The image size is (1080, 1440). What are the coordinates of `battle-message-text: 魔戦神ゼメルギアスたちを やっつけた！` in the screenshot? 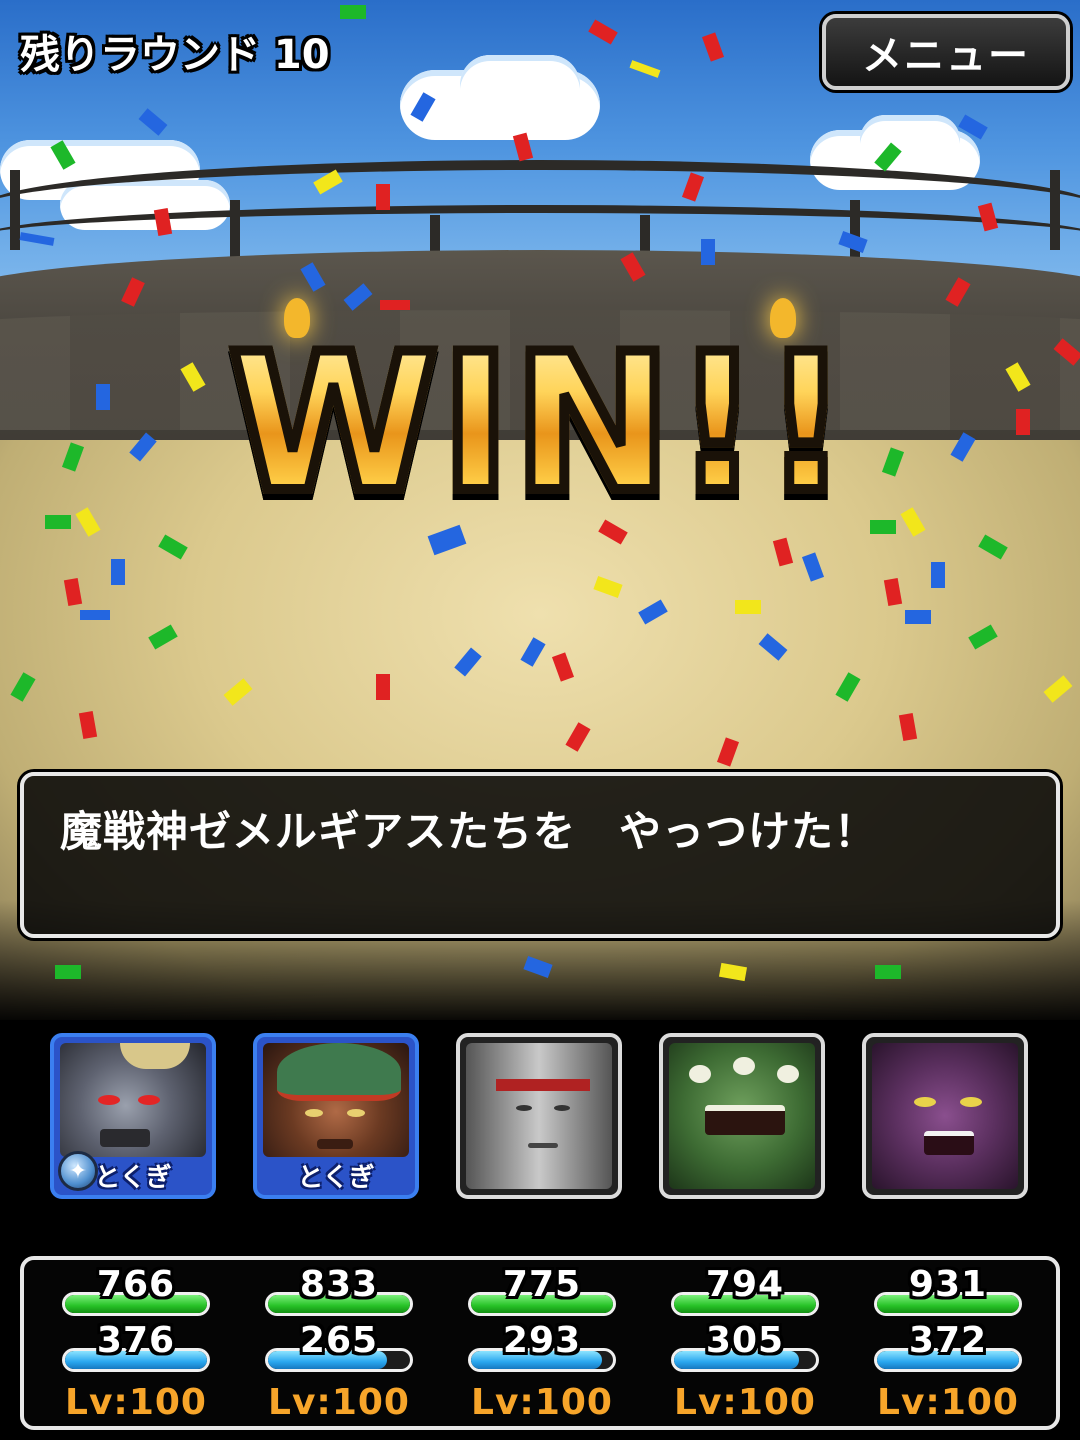 It's located at (469, 831).